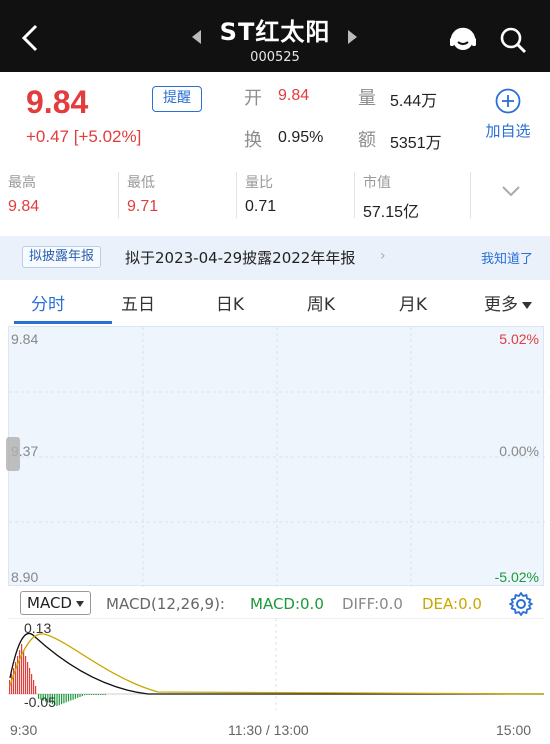 The width and height of the screenshot is (550, 744). I want to click on tab-weekly-k: 周K, so click(321, 302).